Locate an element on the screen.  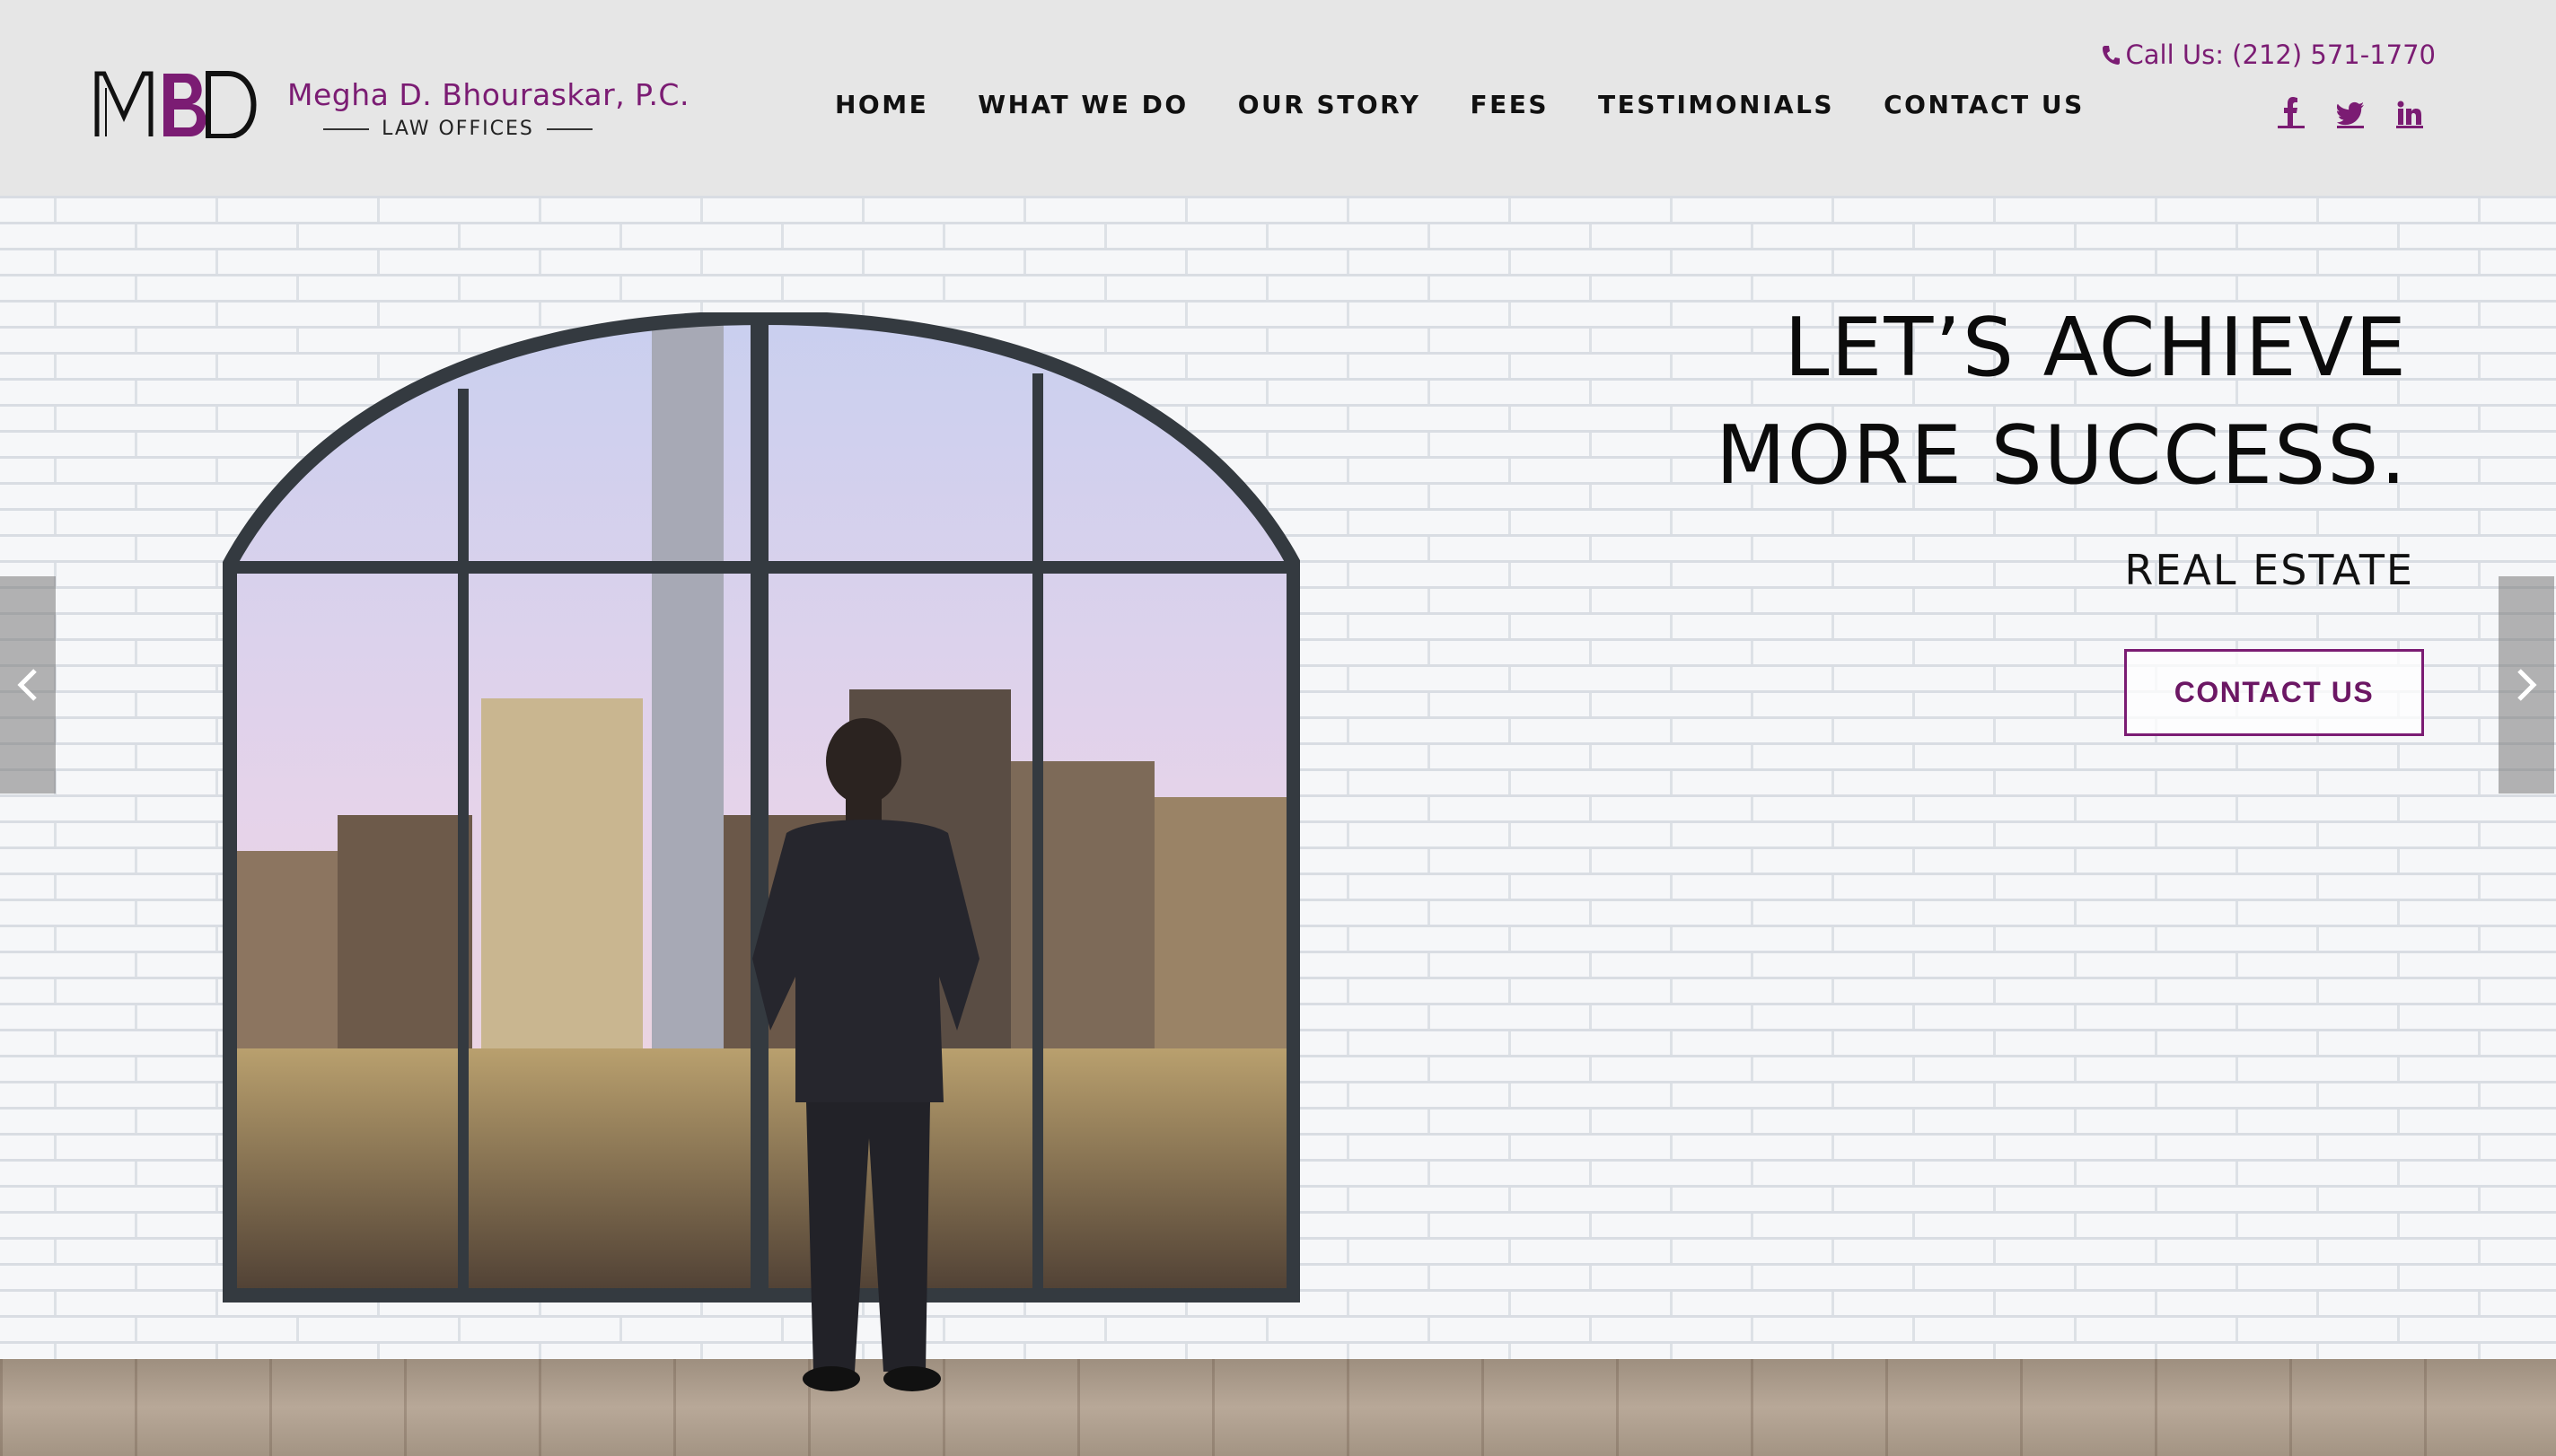
phone-link: Call Us: (212) 571-1770 is located at coordinates (2269, 55).